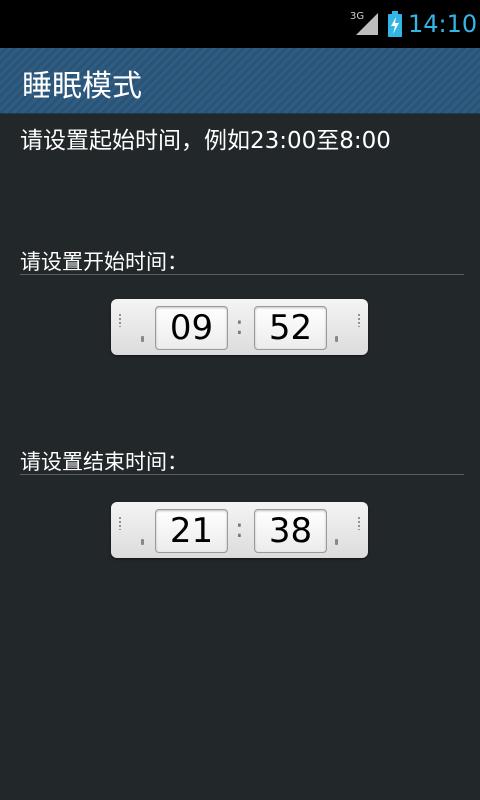 Image resolution: width=480 pixels, height=800 pixels. Describe the element at coordinates (191, 531) in the screenshot. I see `end-hour-field: 21` at that location.